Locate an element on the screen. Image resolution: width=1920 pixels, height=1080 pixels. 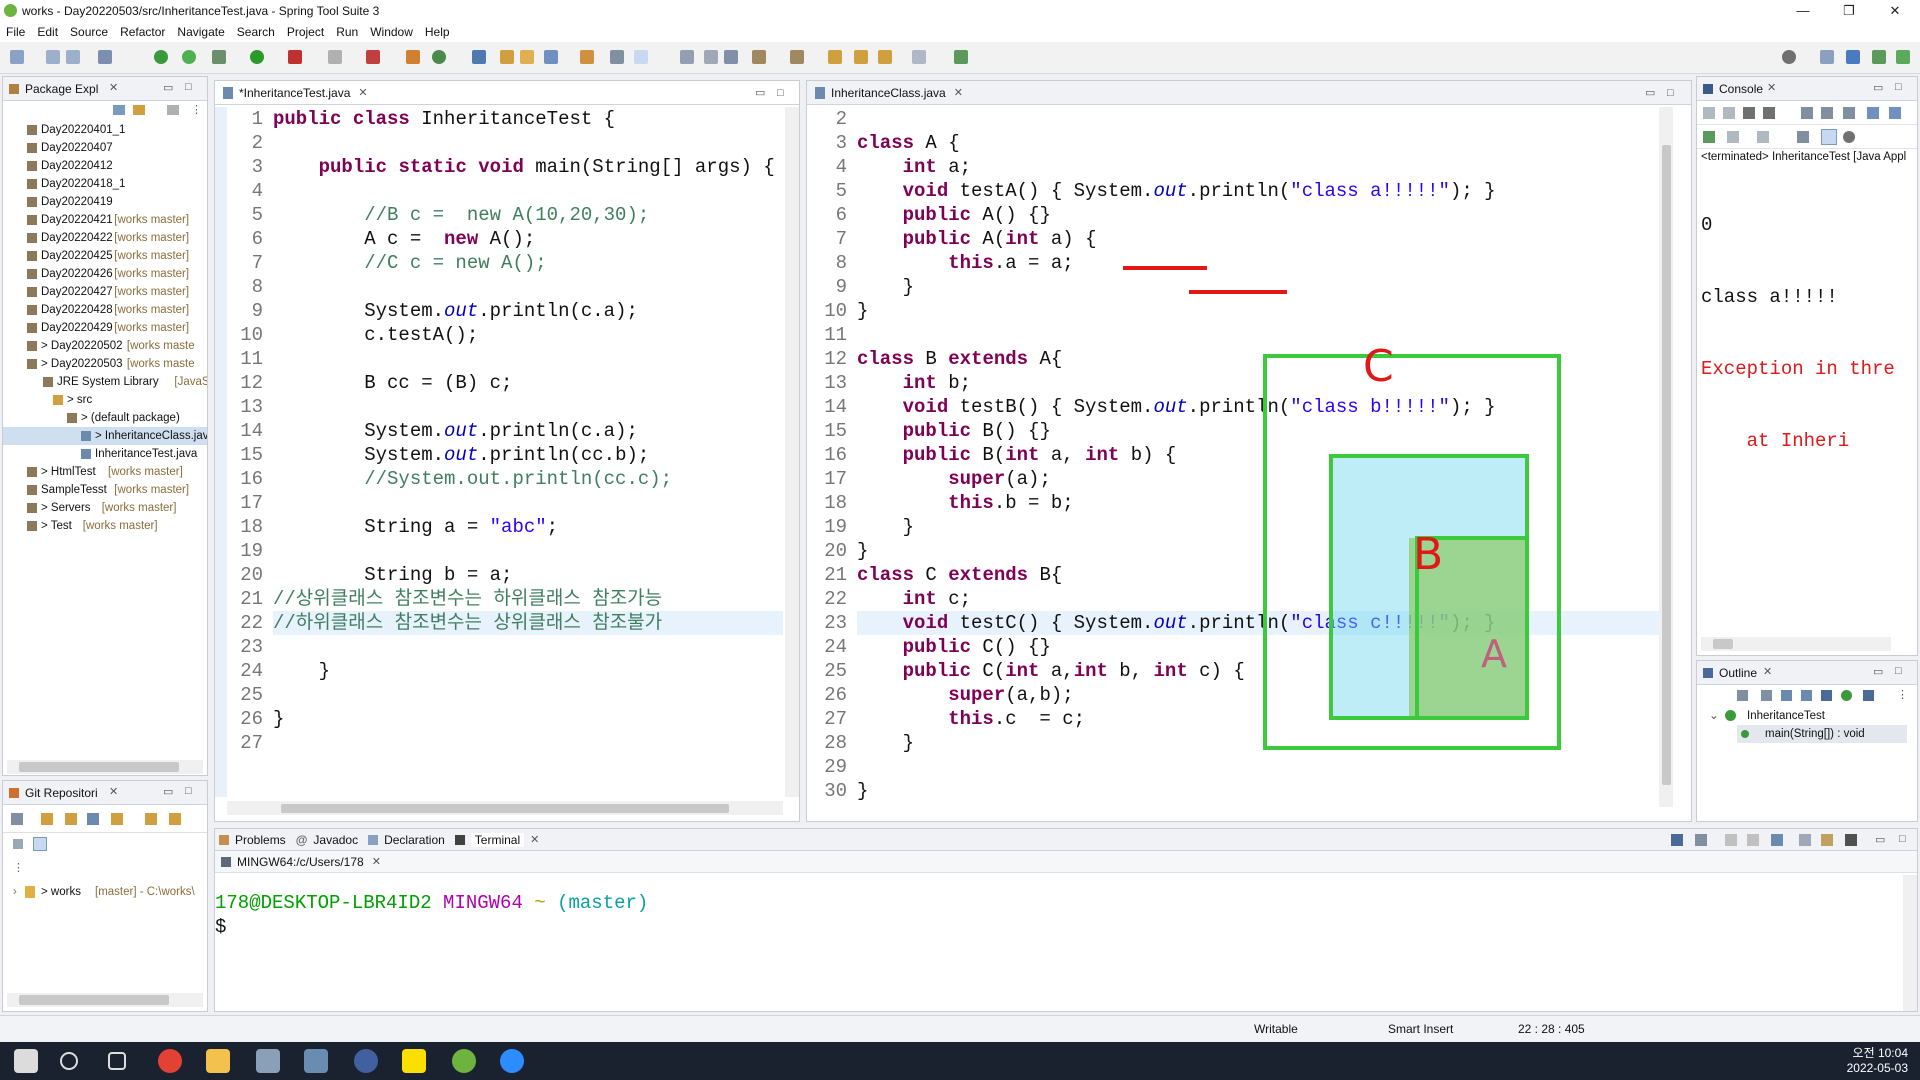
open-perspective-icon is located at coordinates (1827, 57).